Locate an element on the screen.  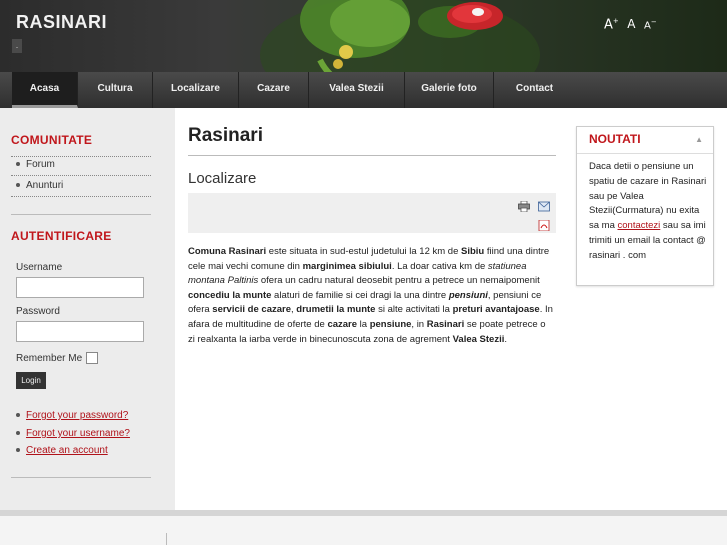
create-account-link: Create an account is located at coordinates (62, 450).